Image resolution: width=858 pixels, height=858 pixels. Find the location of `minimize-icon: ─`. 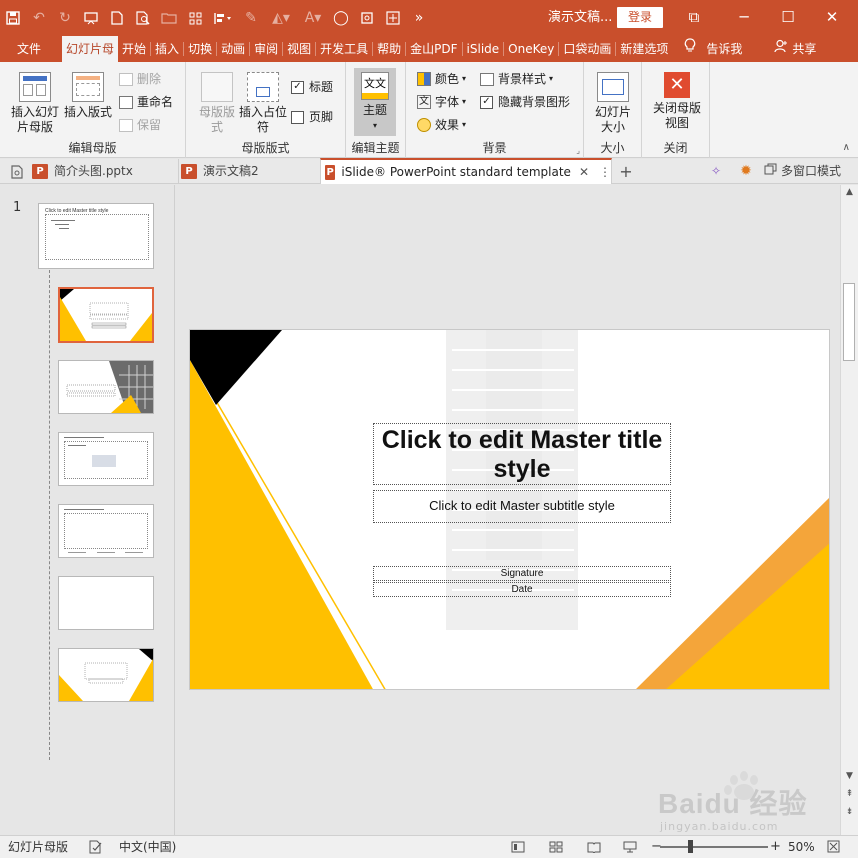

minimize-icon: ─ is located at coordinates (744, 18).